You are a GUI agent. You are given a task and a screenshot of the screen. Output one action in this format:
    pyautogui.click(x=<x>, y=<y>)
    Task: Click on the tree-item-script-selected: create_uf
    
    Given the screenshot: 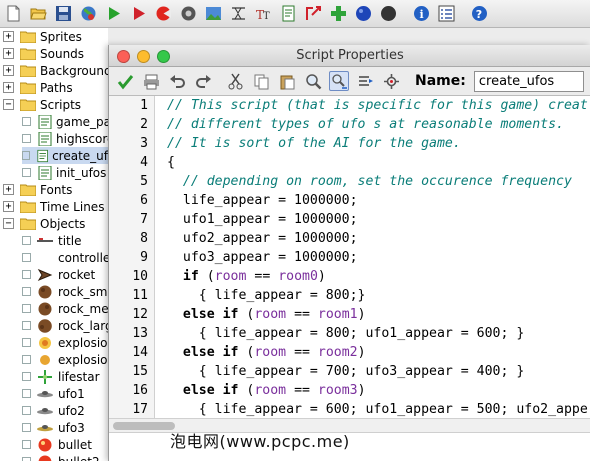 What is the action you would take?
    pyautogui.click(x=65, y=155)
    